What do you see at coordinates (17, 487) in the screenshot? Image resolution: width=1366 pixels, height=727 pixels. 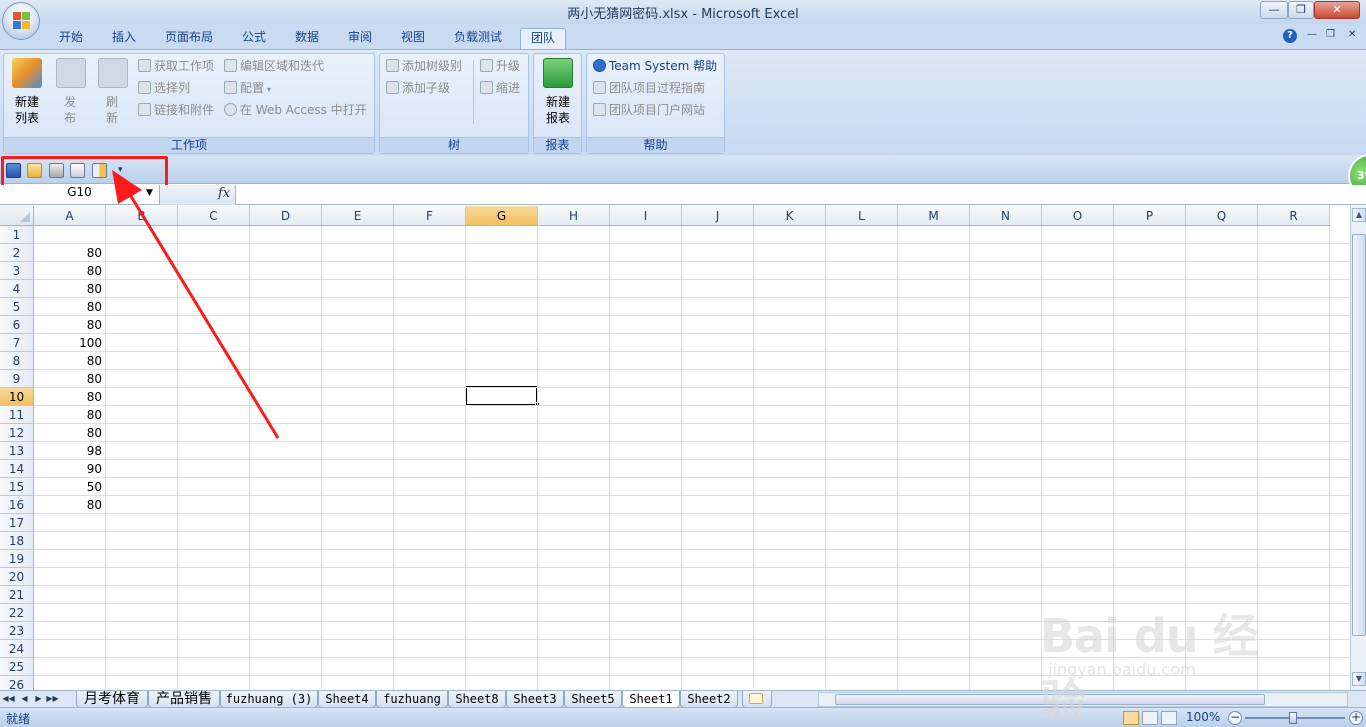 I see `row-header-15: 15` at bounding box center [17, 487].